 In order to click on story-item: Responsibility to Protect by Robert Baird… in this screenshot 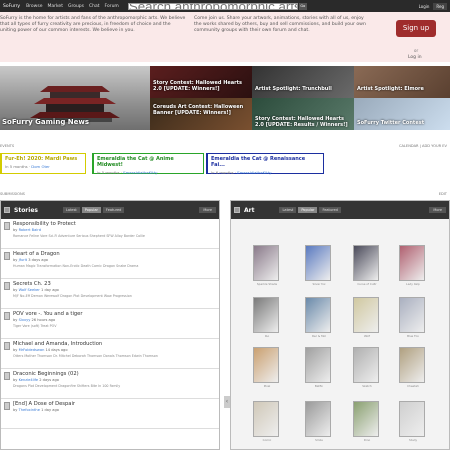, I will do `click(110, 234)`.